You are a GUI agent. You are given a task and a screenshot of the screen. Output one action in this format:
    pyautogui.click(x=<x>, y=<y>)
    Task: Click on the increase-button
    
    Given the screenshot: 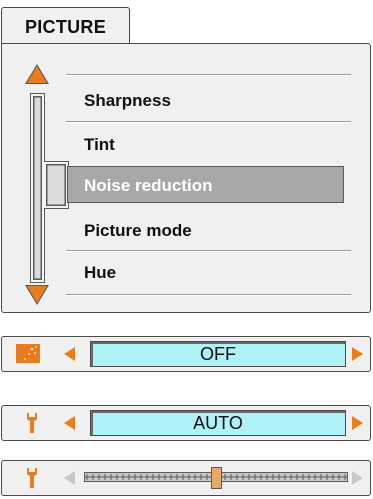 What is the action you would take?
    pyautogui.click(x=357, y=478)
    